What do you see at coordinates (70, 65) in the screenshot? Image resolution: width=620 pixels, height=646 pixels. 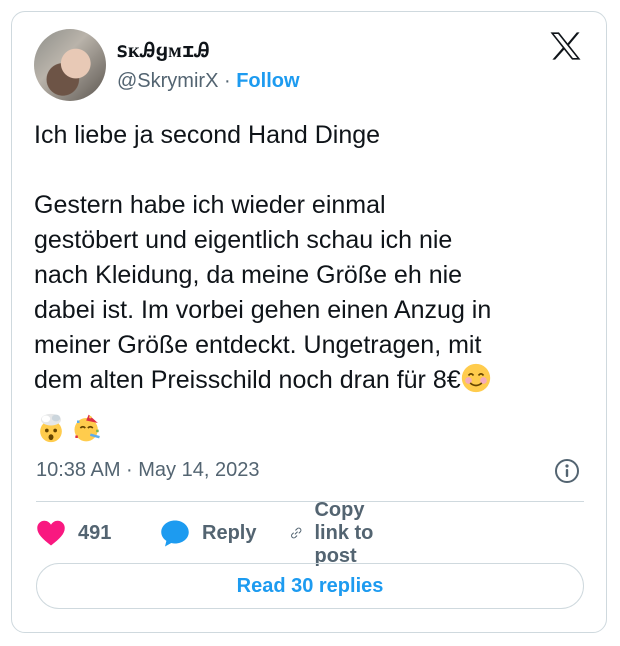 I see `avatar` at bounding box center [70, 65].